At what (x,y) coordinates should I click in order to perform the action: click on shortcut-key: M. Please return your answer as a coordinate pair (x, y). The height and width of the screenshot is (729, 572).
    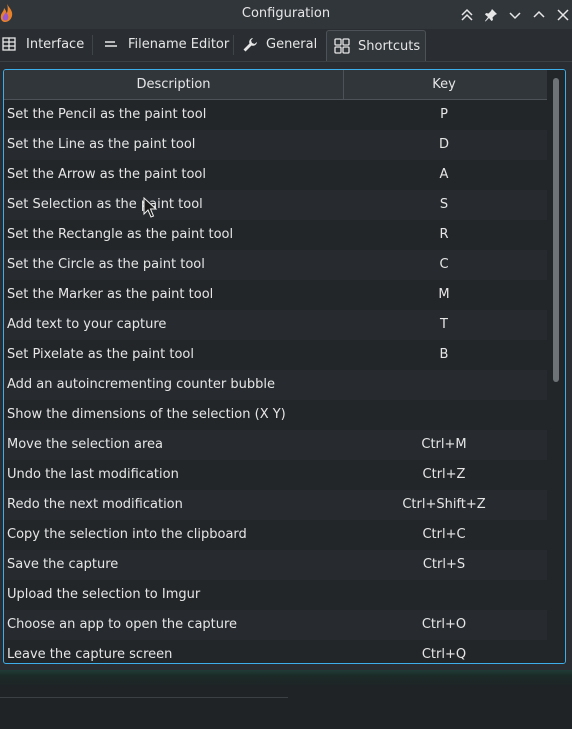
    Looking at the image, I should click on (444, 294).